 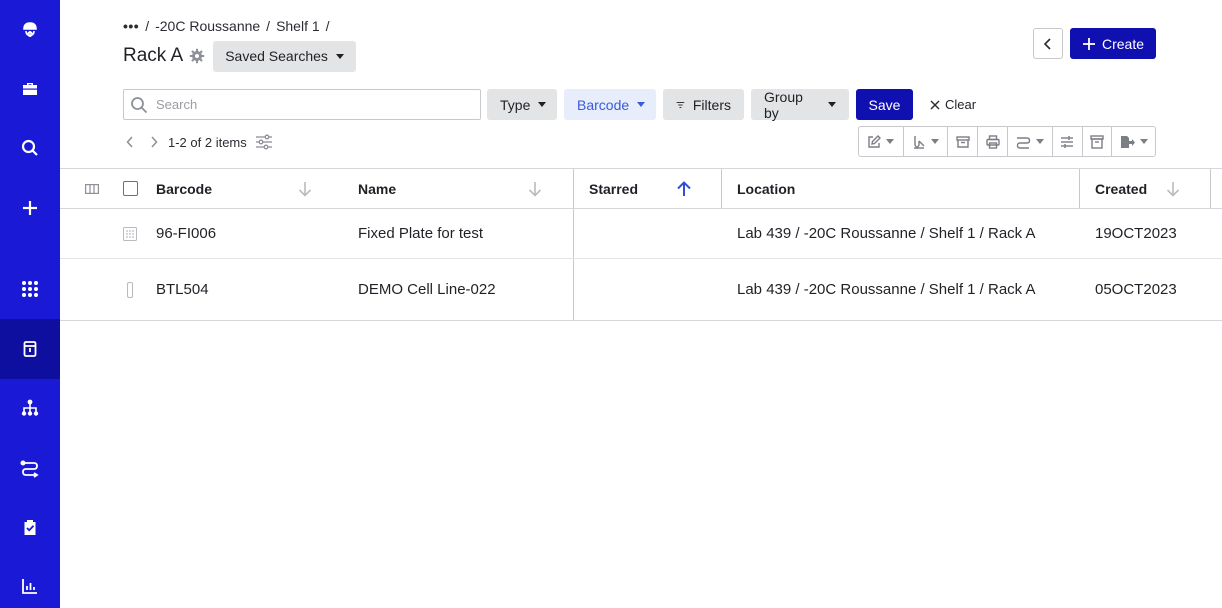 What do you see at coordinates (515, 104) in the screenshot?
I see `type-filter-label: Type` at bounding box center [515, 104].